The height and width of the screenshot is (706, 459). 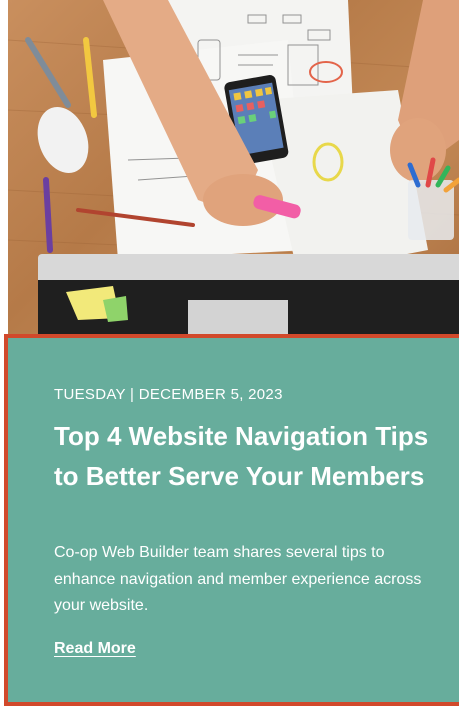 What do you see at coordinates (168, 394) in the screenshot?
I see `post-date: TUESDAY | DECEMBER 5, 2023` at bounding box center [168, 394].